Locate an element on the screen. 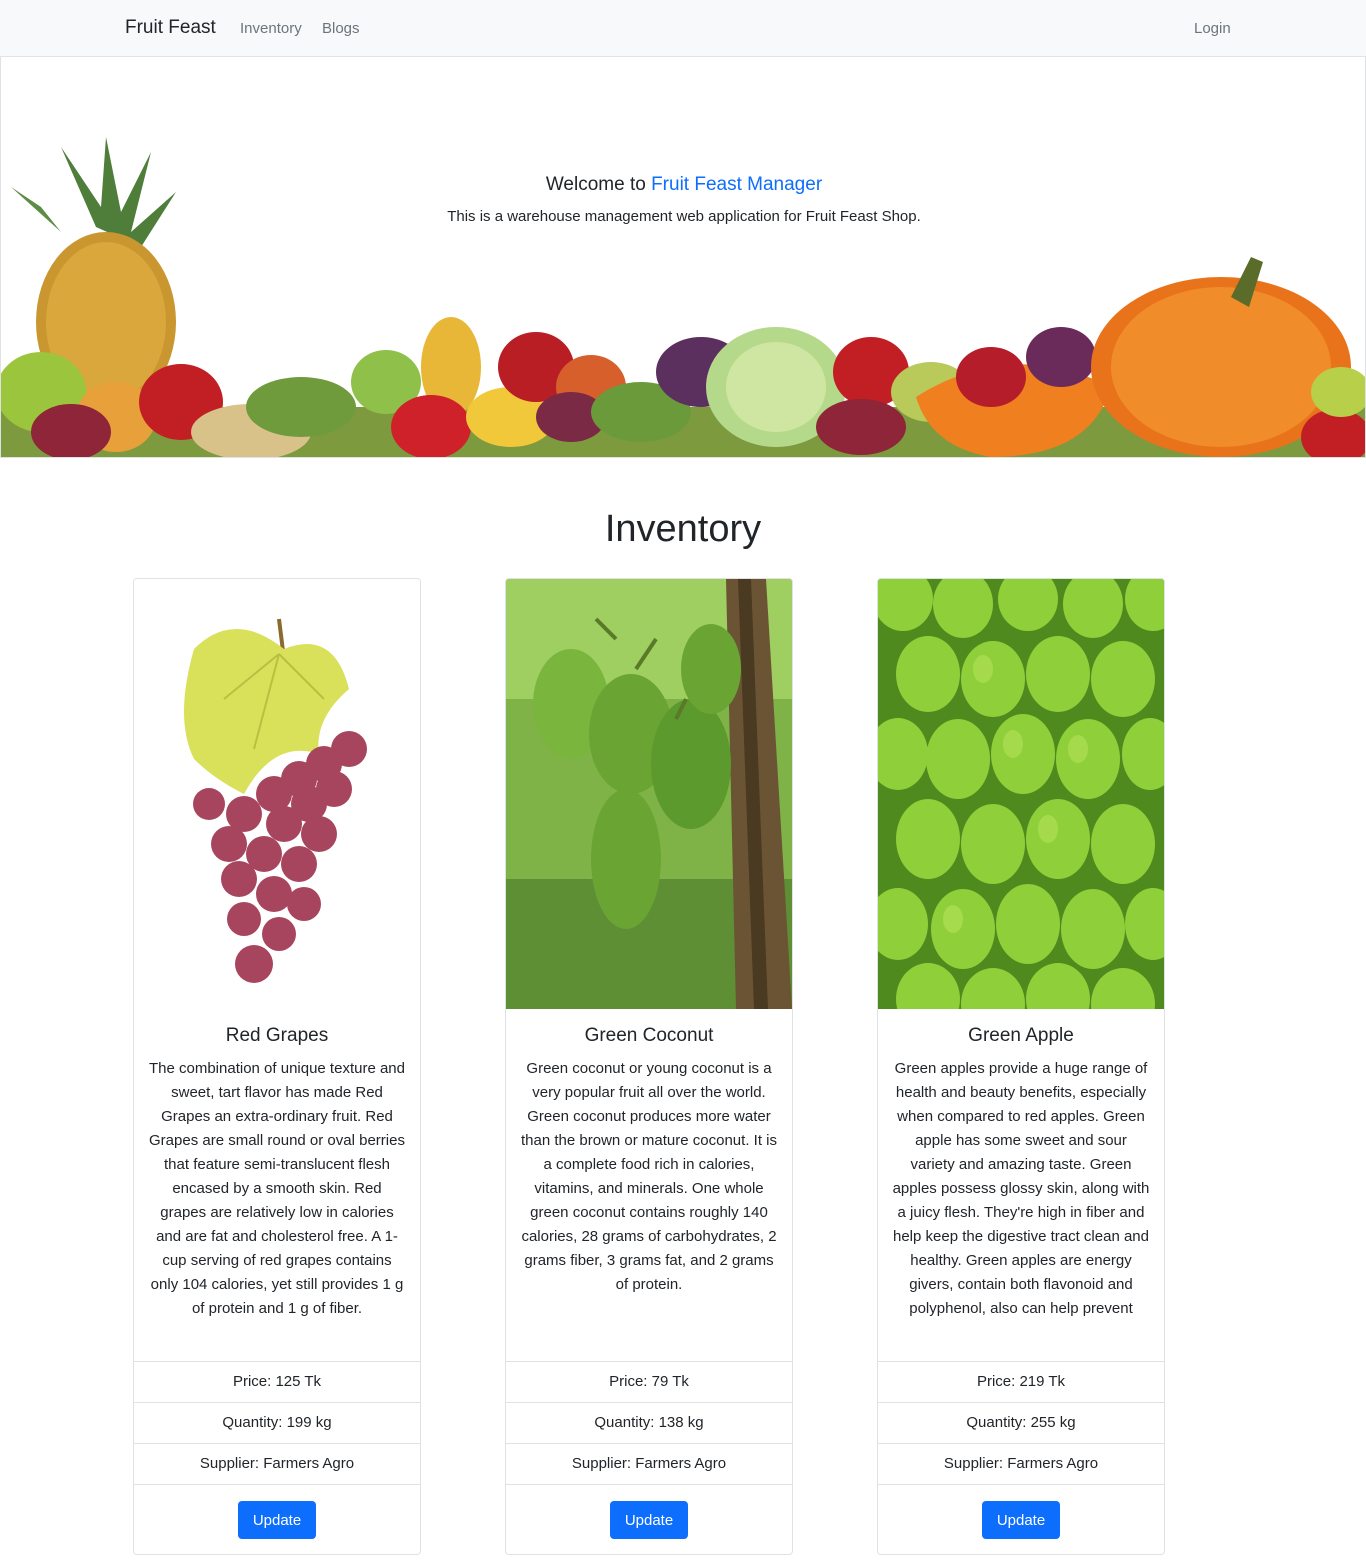  brand-link: Fruit Feast is located at coordinates (170, 28).